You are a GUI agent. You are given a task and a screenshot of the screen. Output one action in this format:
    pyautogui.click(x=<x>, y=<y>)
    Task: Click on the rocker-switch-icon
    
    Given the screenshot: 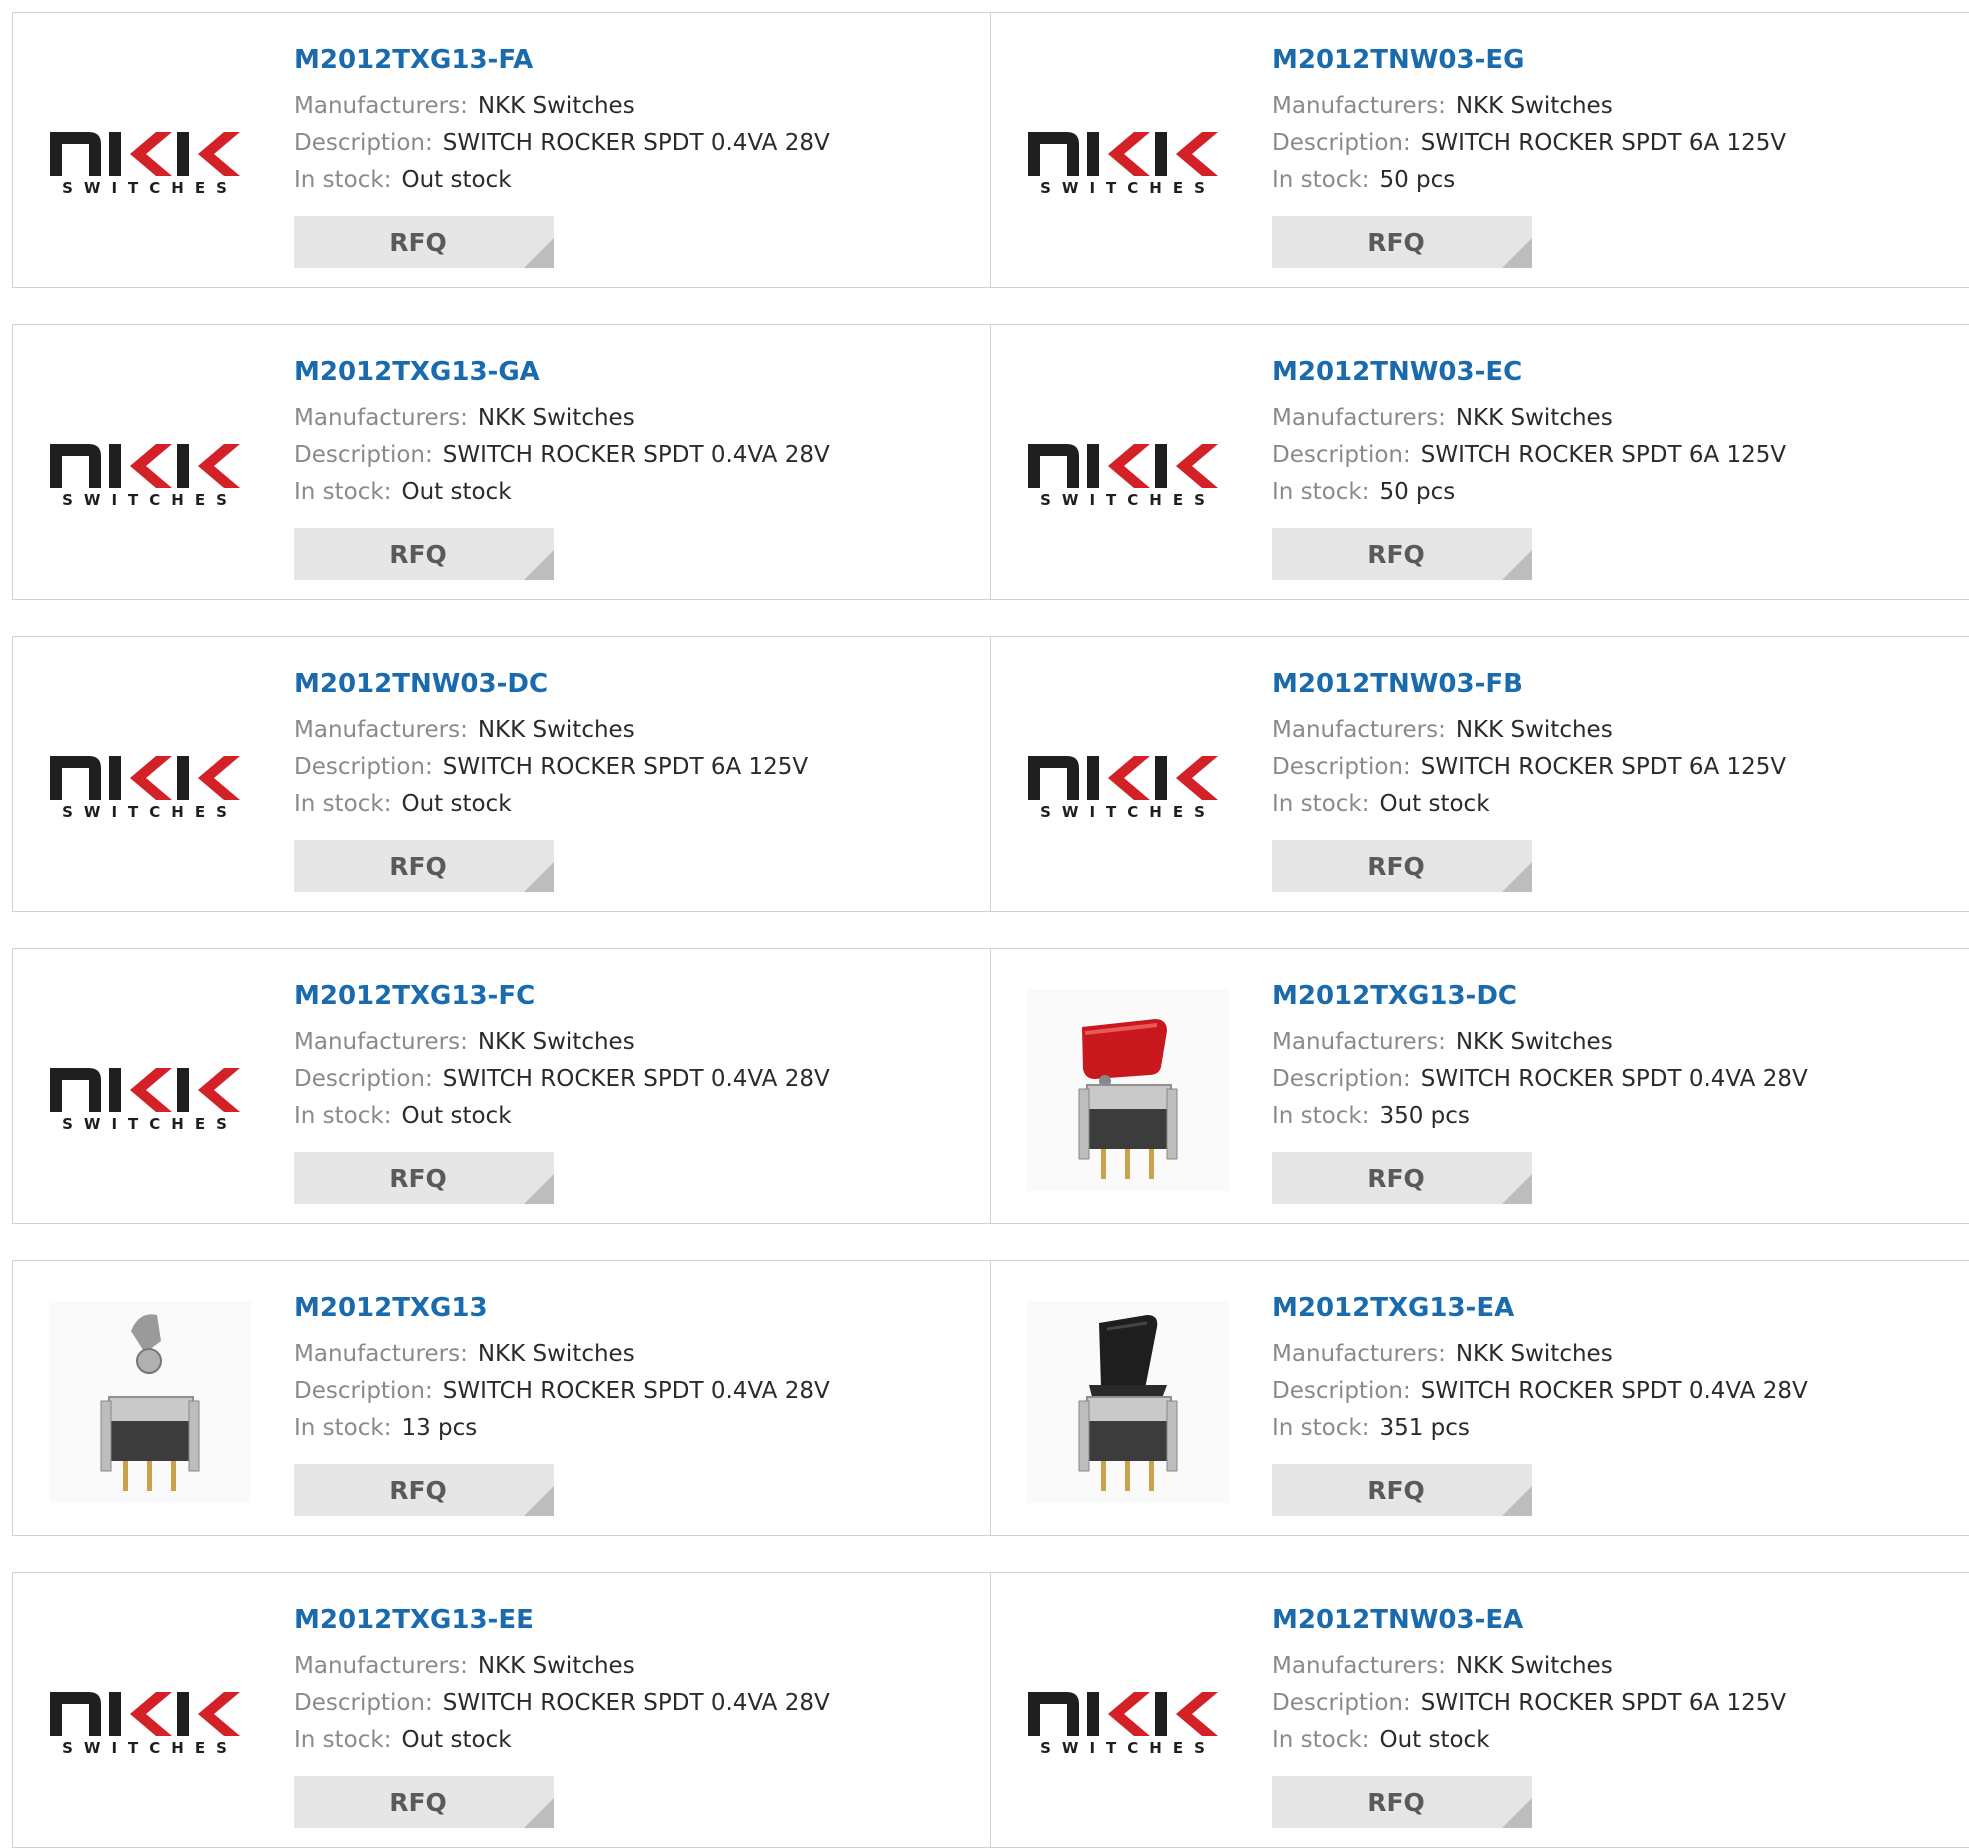 What is the action you would take?
    pyautogui.click(x=1128, y=1402)
    